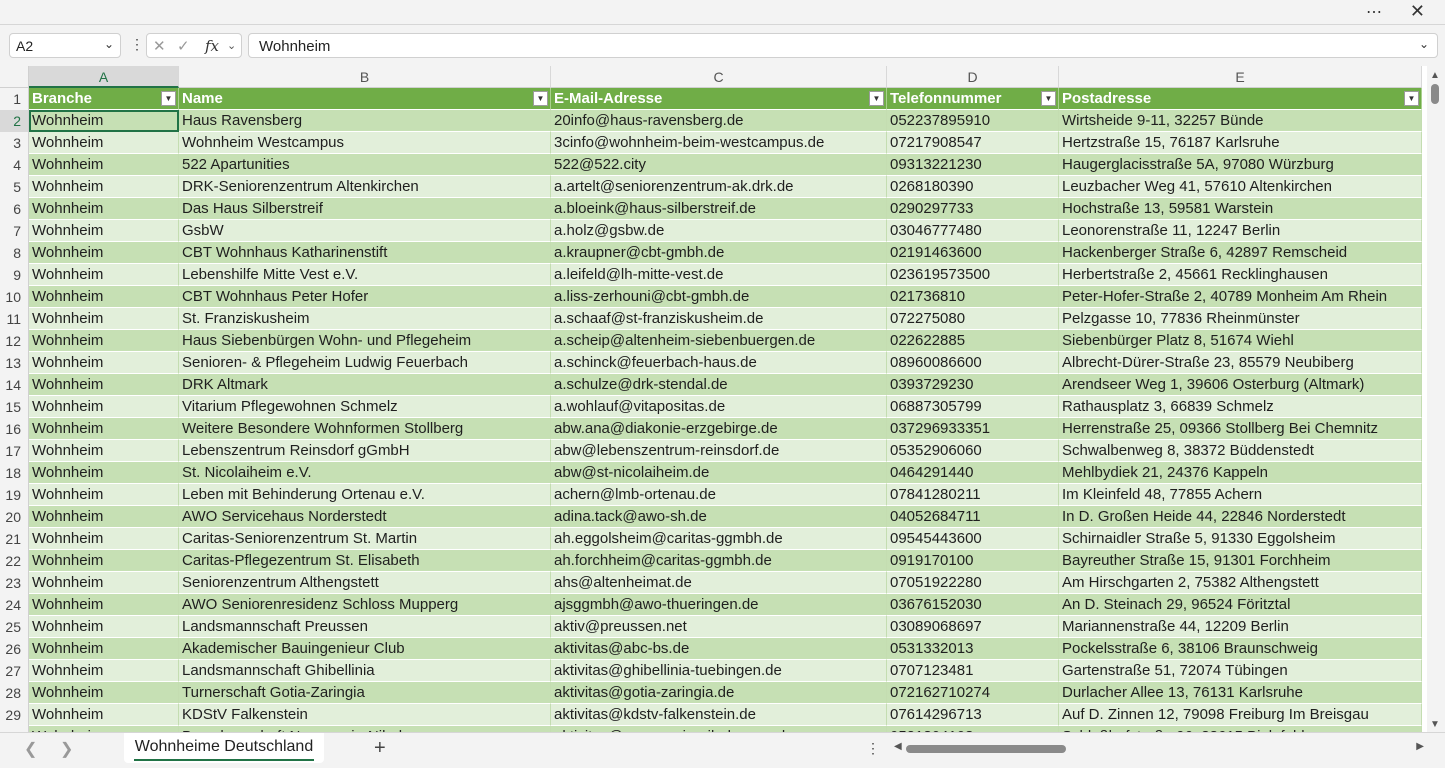 The height and width of the screenshot is (768, 1445). What do you see at coordinates (973, 187) in the screenshot?
I see `cell-telefon: 0268180390` at bounding box center [973, 187].